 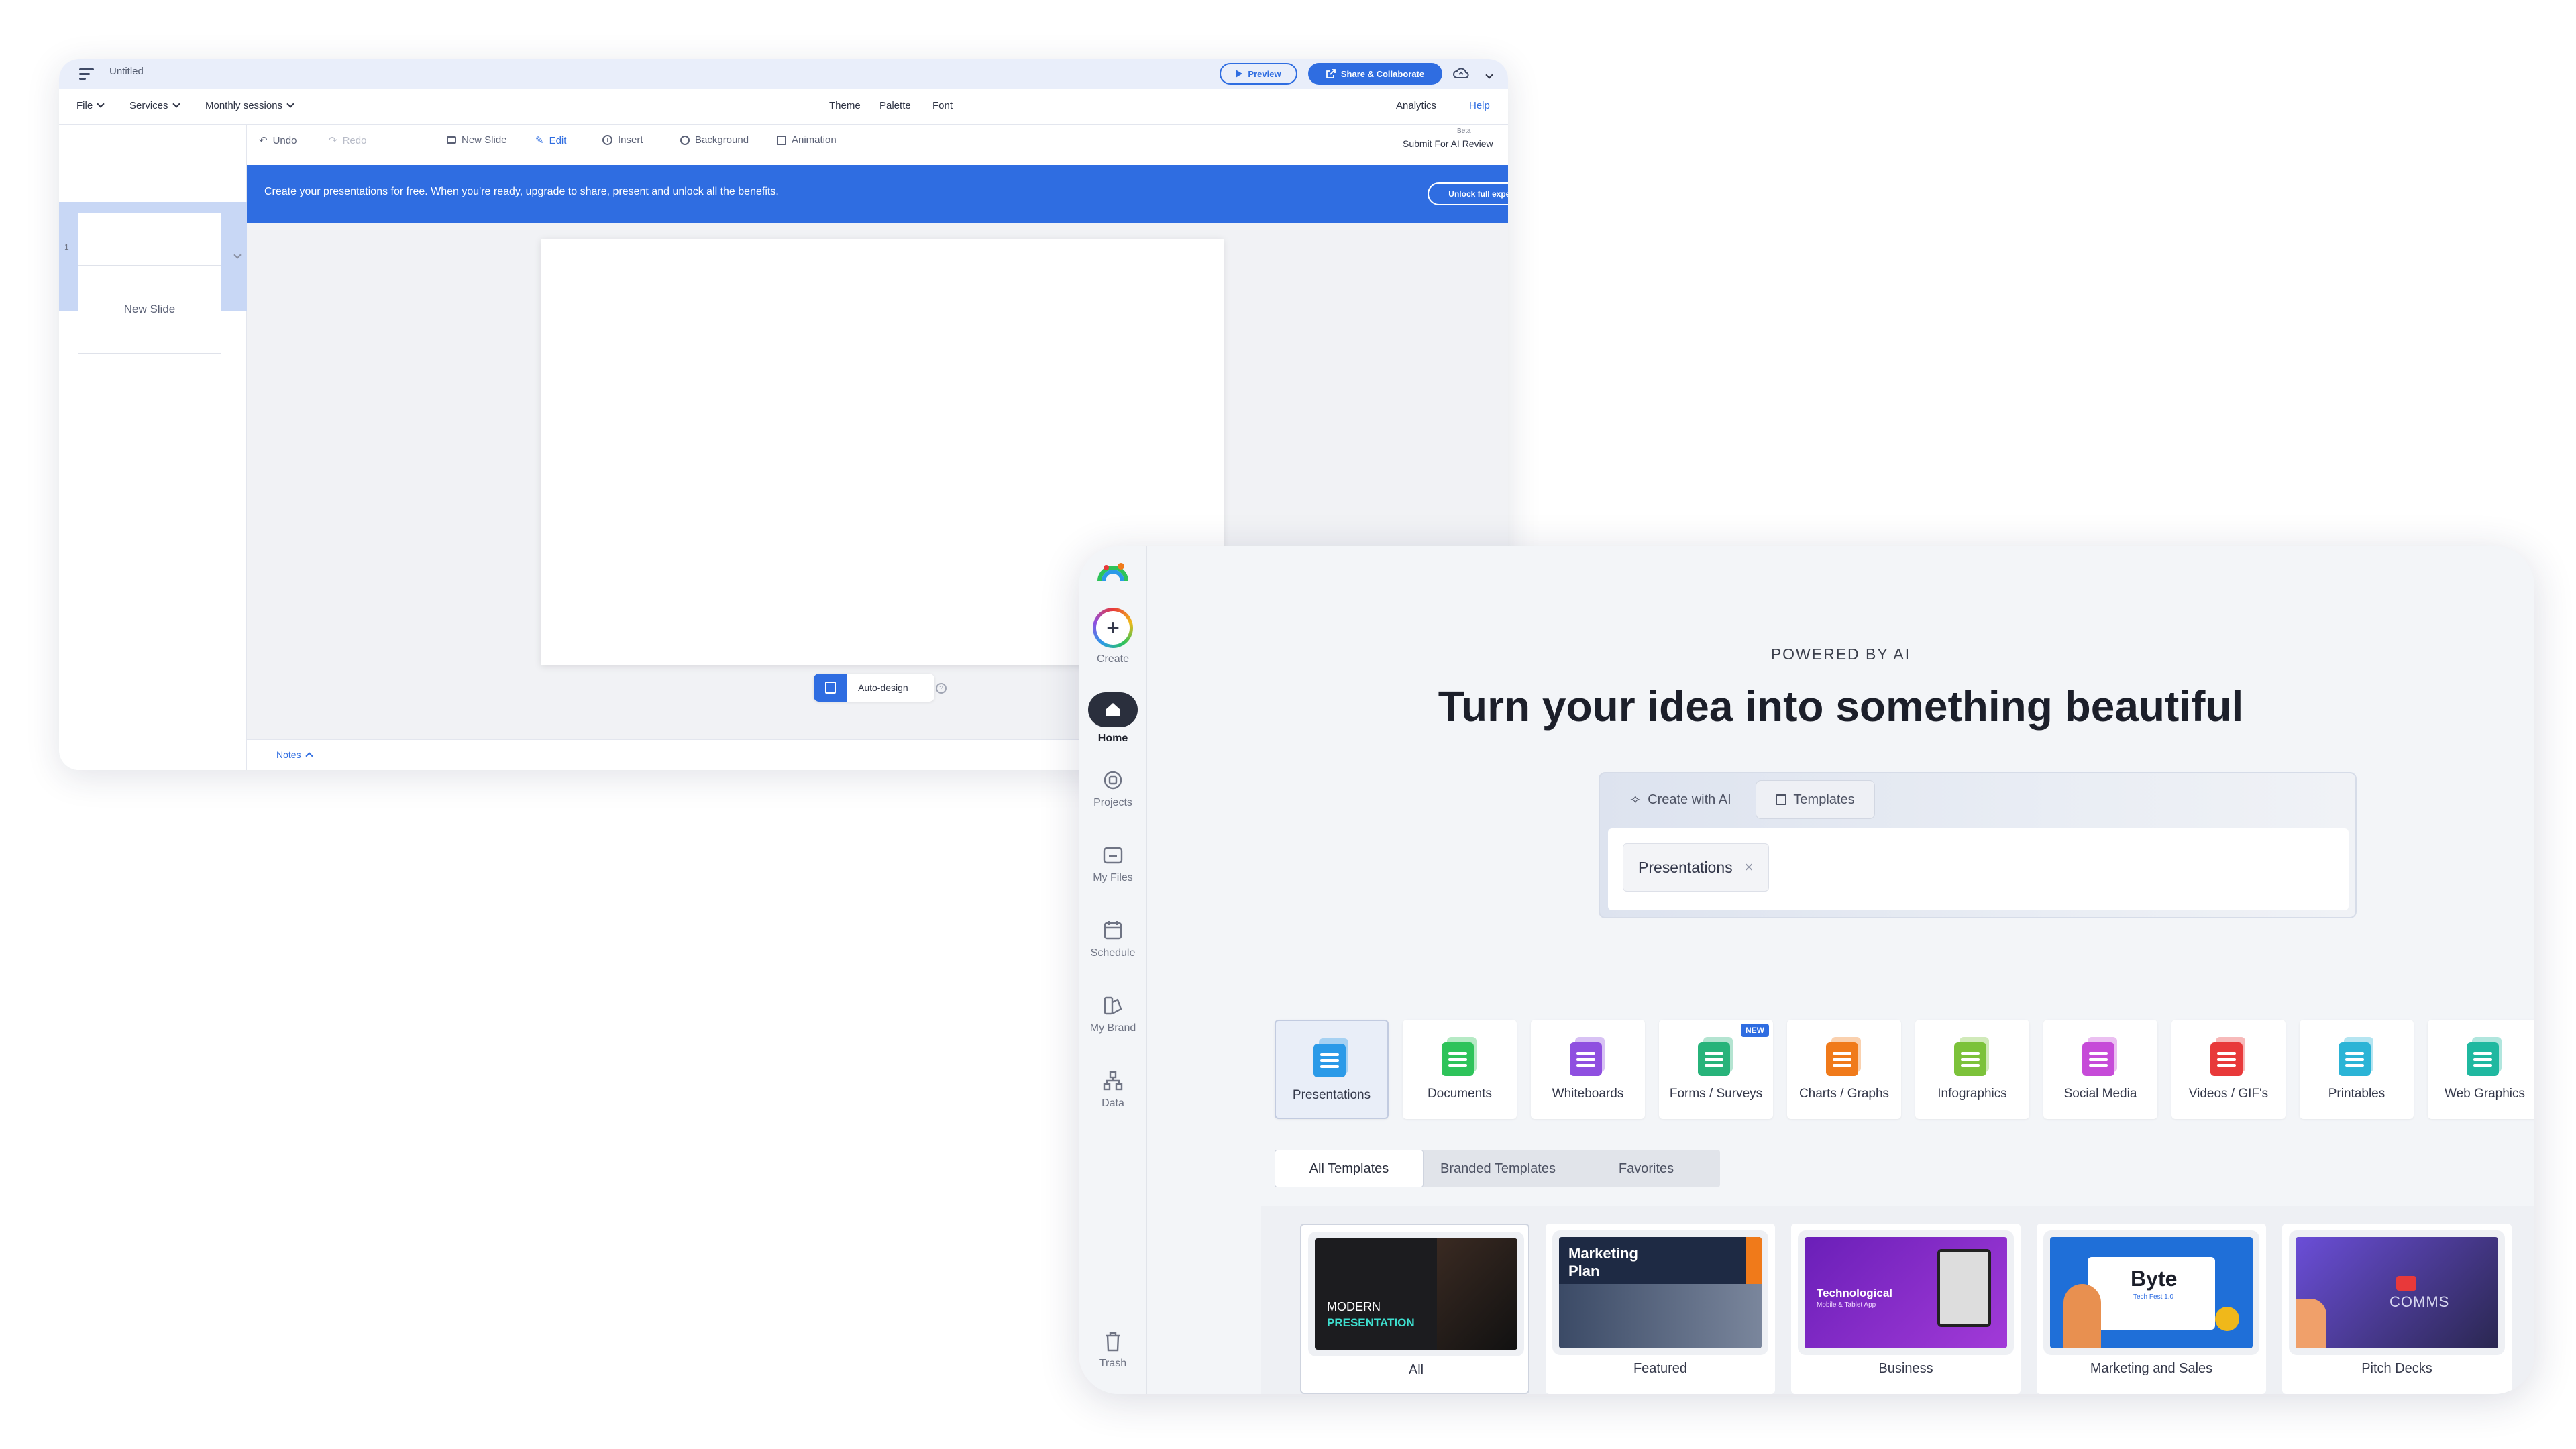 I want to click on category-card-printables: Printables, so click(x=2357, y=1069).